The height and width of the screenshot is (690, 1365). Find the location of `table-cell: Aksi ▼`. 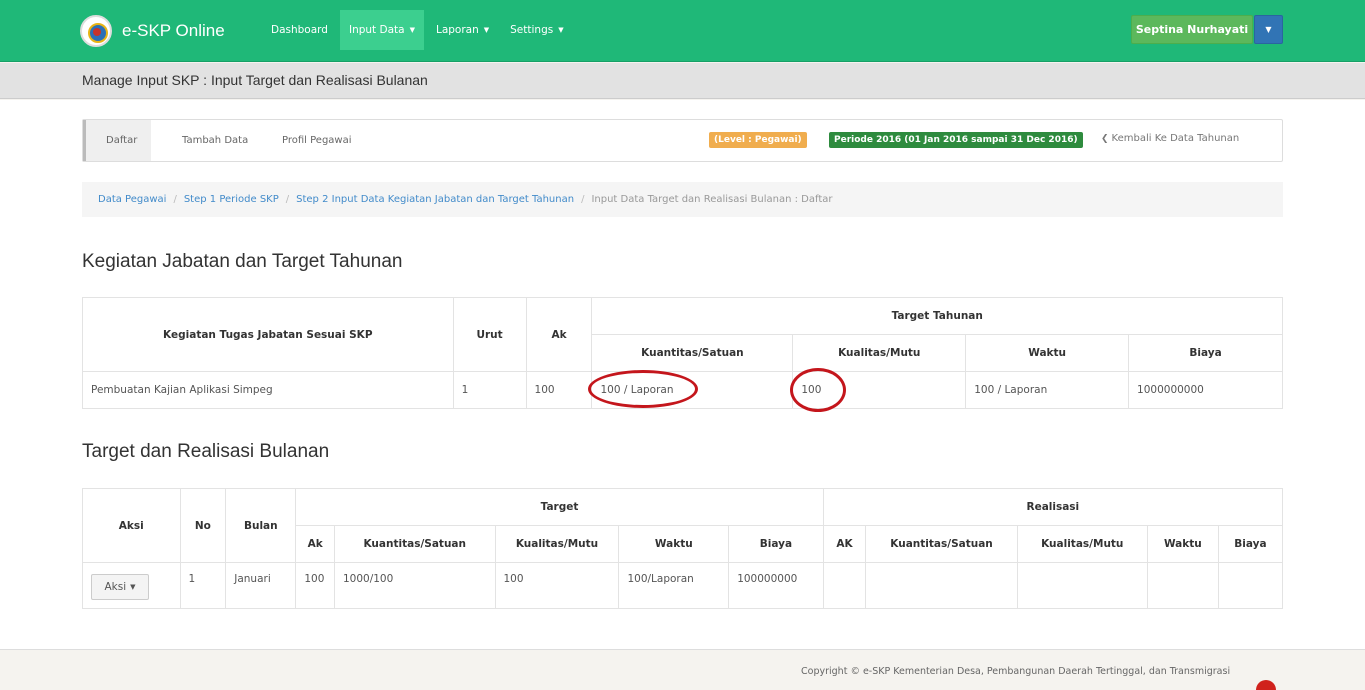

table-cell: Aksi ▼ is located at coordinates (131, 585).